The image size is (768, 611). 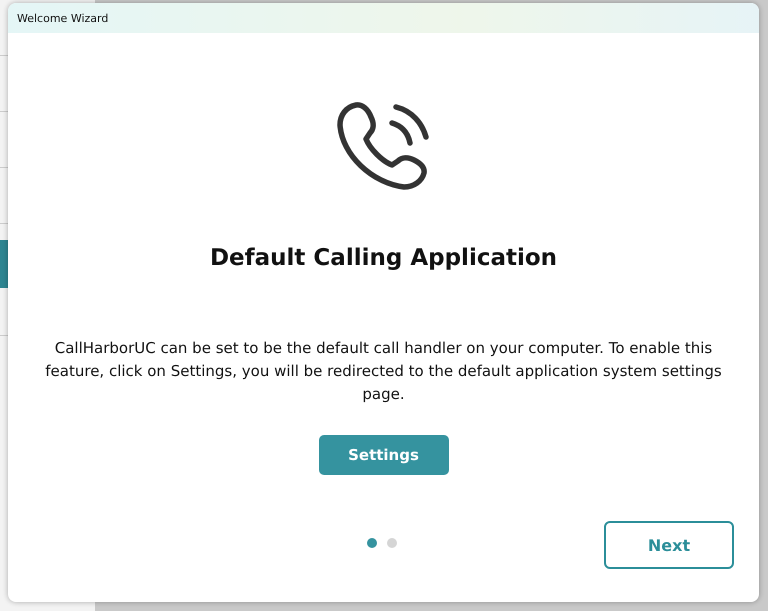 What do you see at coordinates (384, 258) in the screenshot?
I see `page-heading: Default Calling Application` at bounding box center [384, 258].